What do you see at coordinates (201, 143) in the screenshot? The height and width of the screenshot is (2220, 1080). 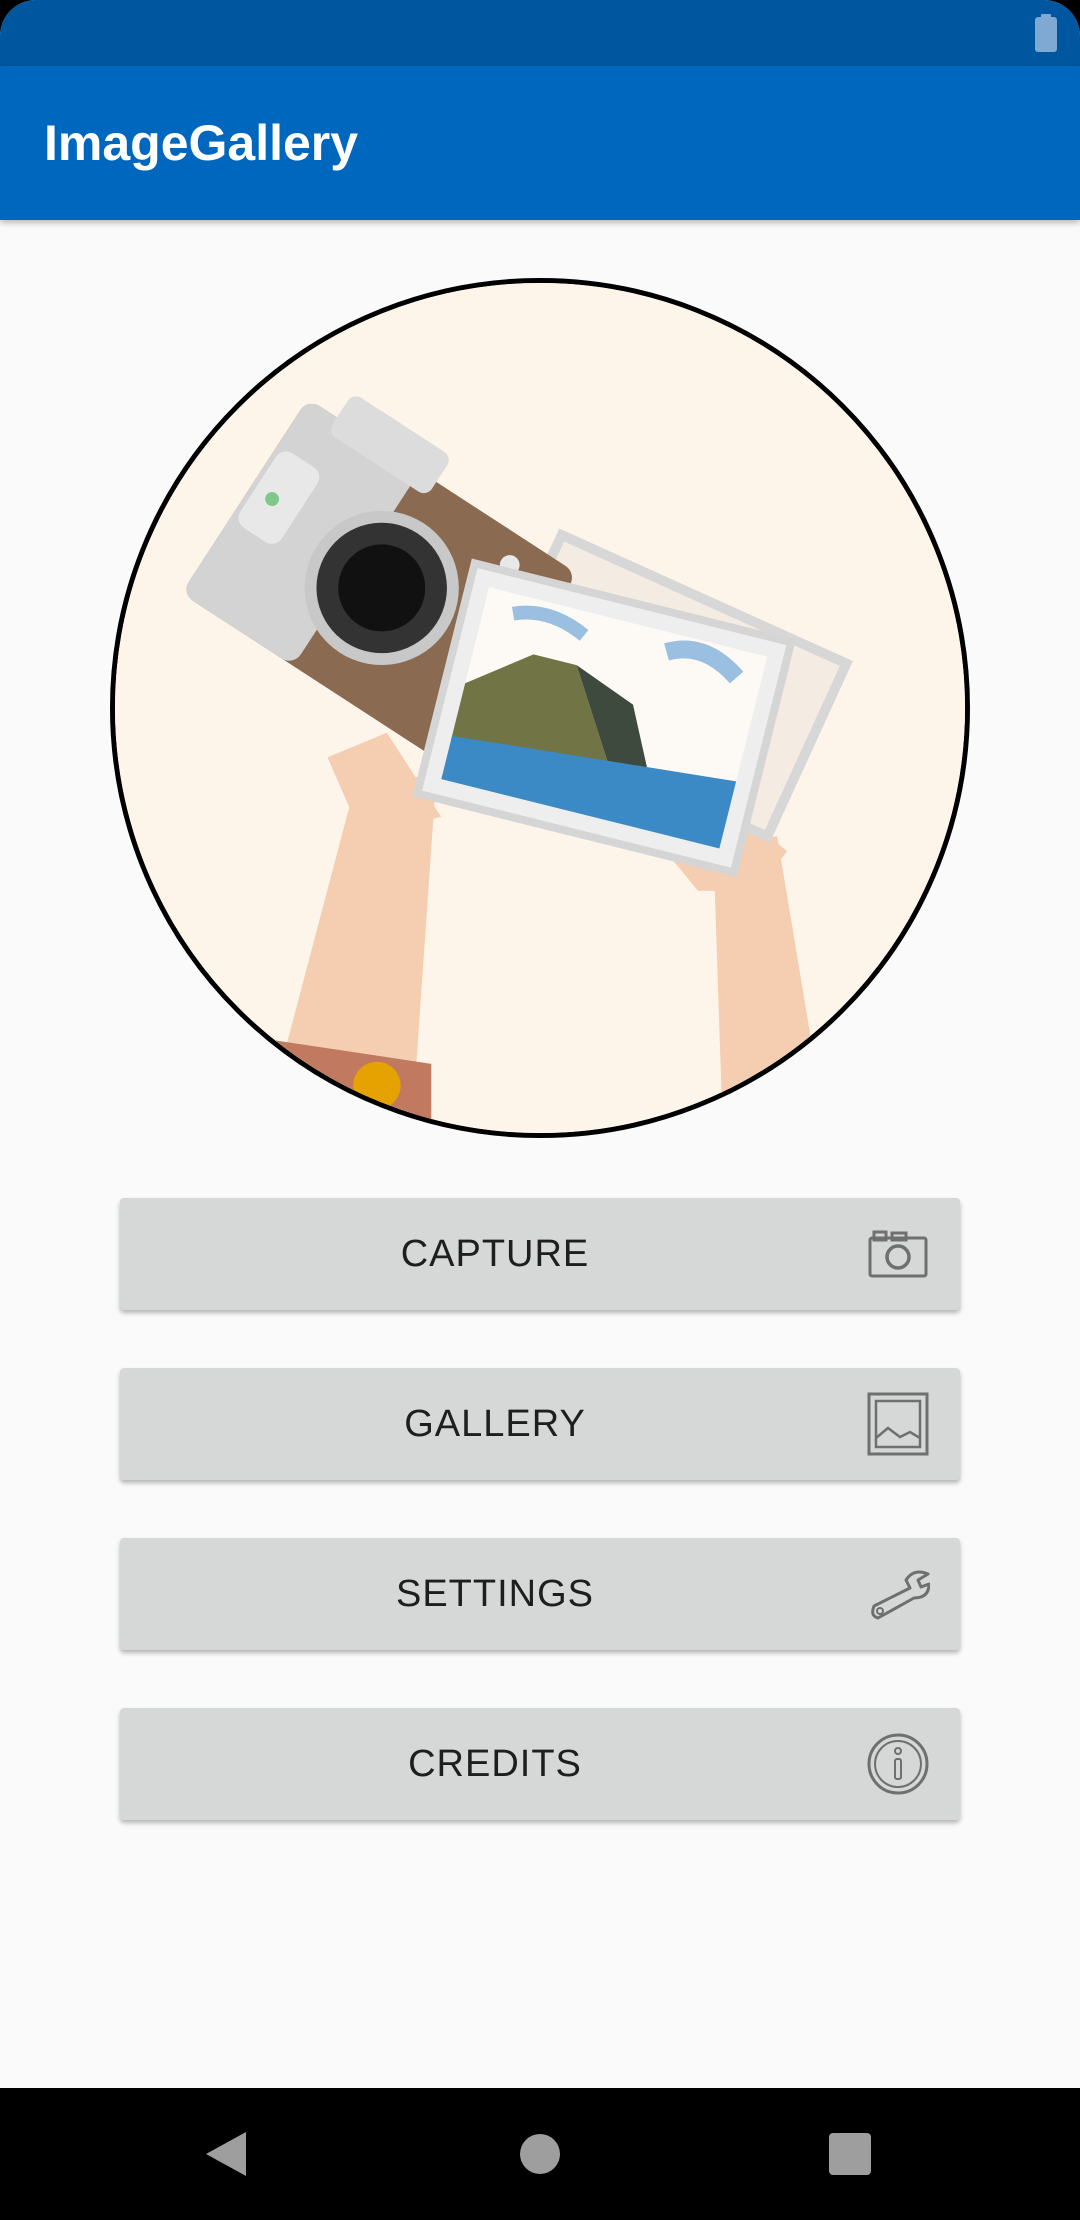 I see `app-title: ImageGallery` at bounding box center [201, 143].